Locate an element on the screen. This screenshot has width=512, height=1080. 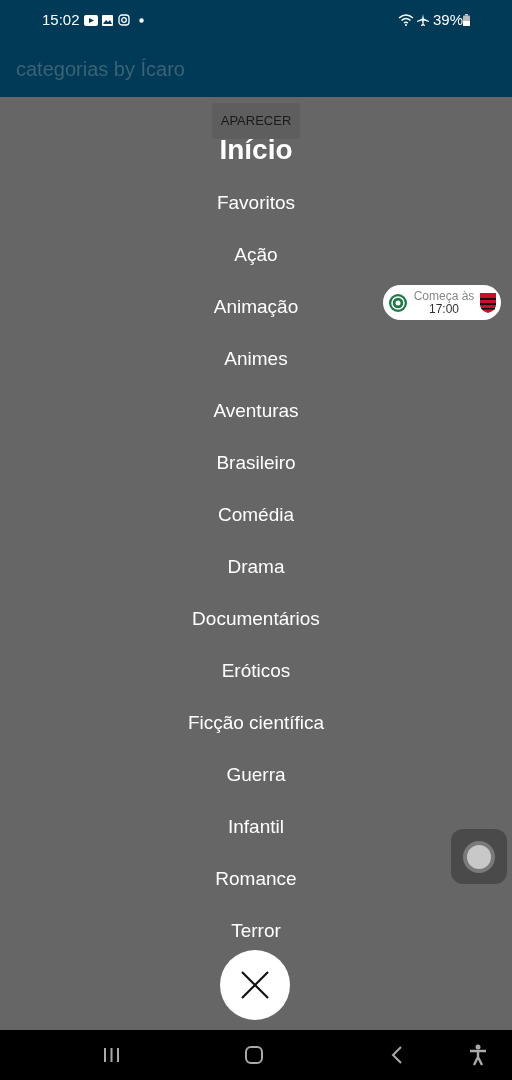
circle-icon is located at coordinates (479, 856).